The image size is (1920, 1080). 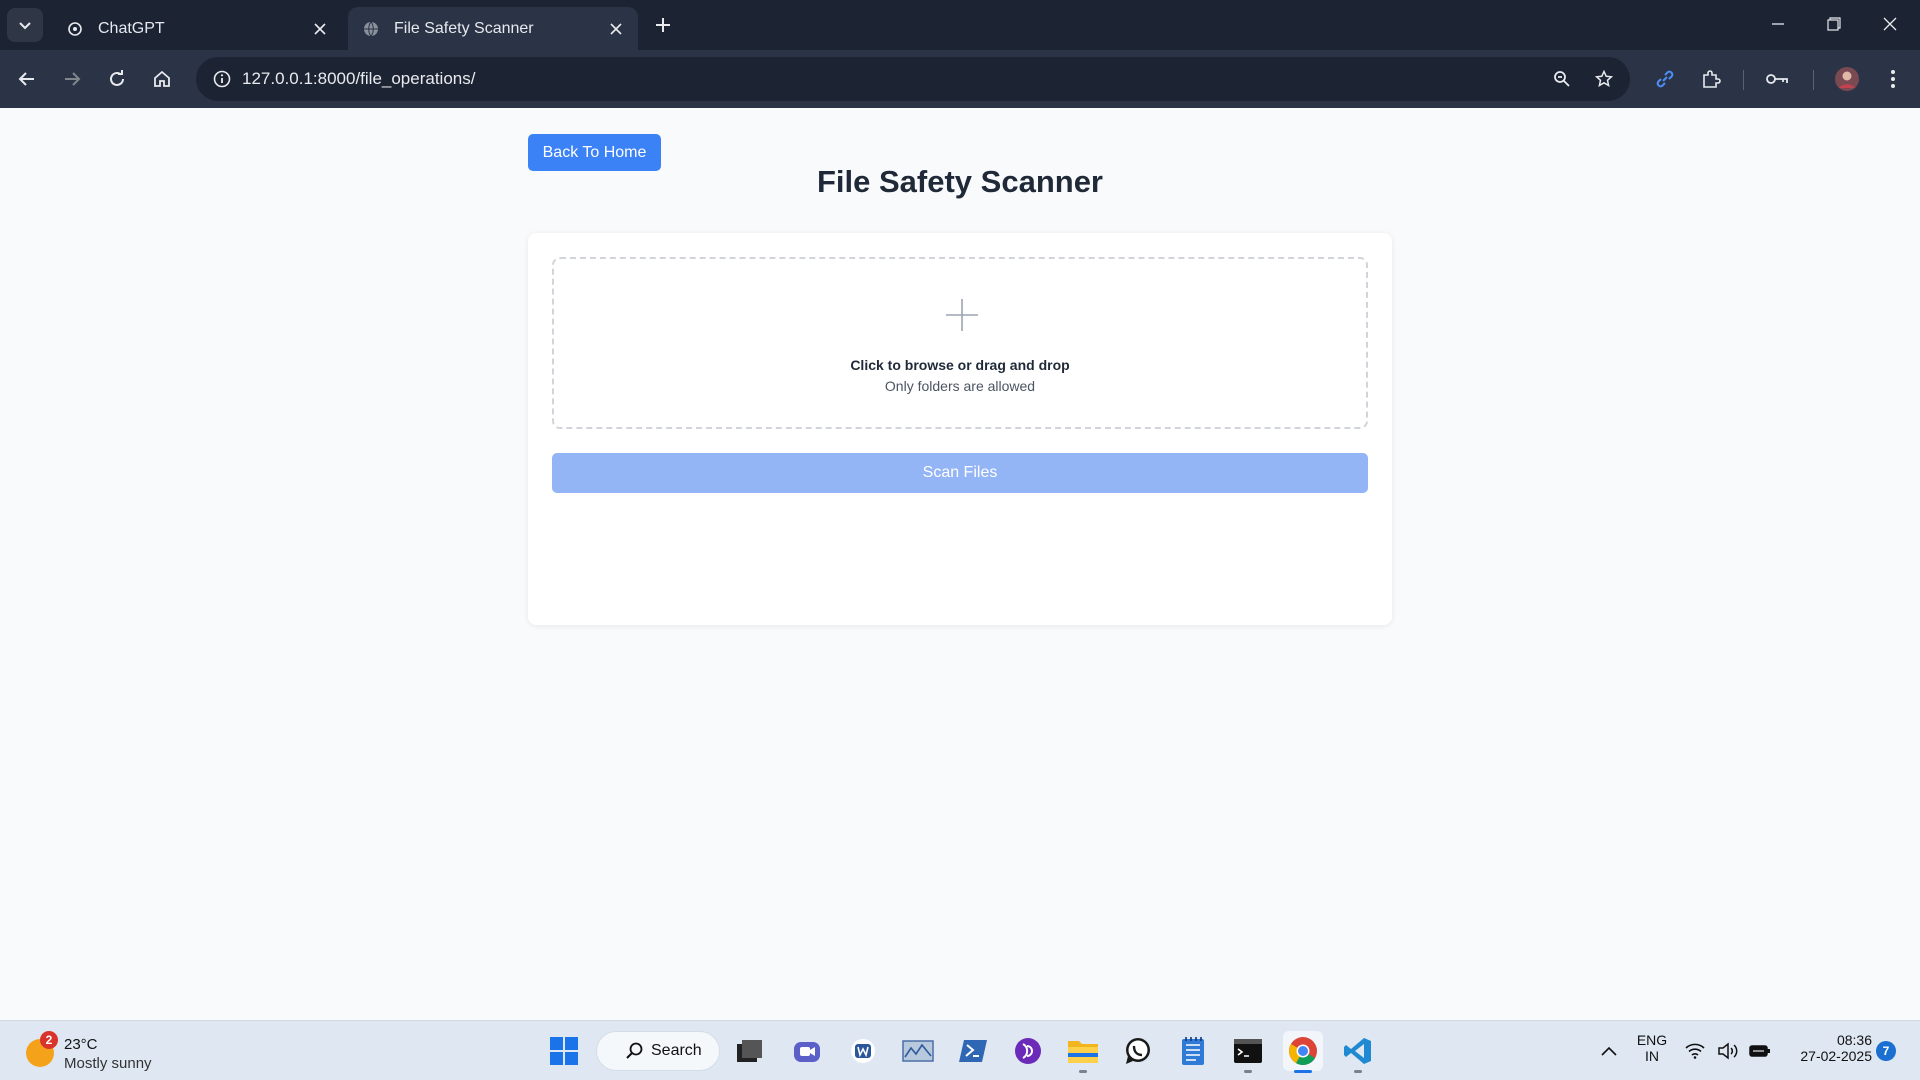 What do you see at coordinates (960, 365) in the screenshot?
I see `dropzone-instruction: Click to browse or drag and drop` at bounding box center [960, 365].